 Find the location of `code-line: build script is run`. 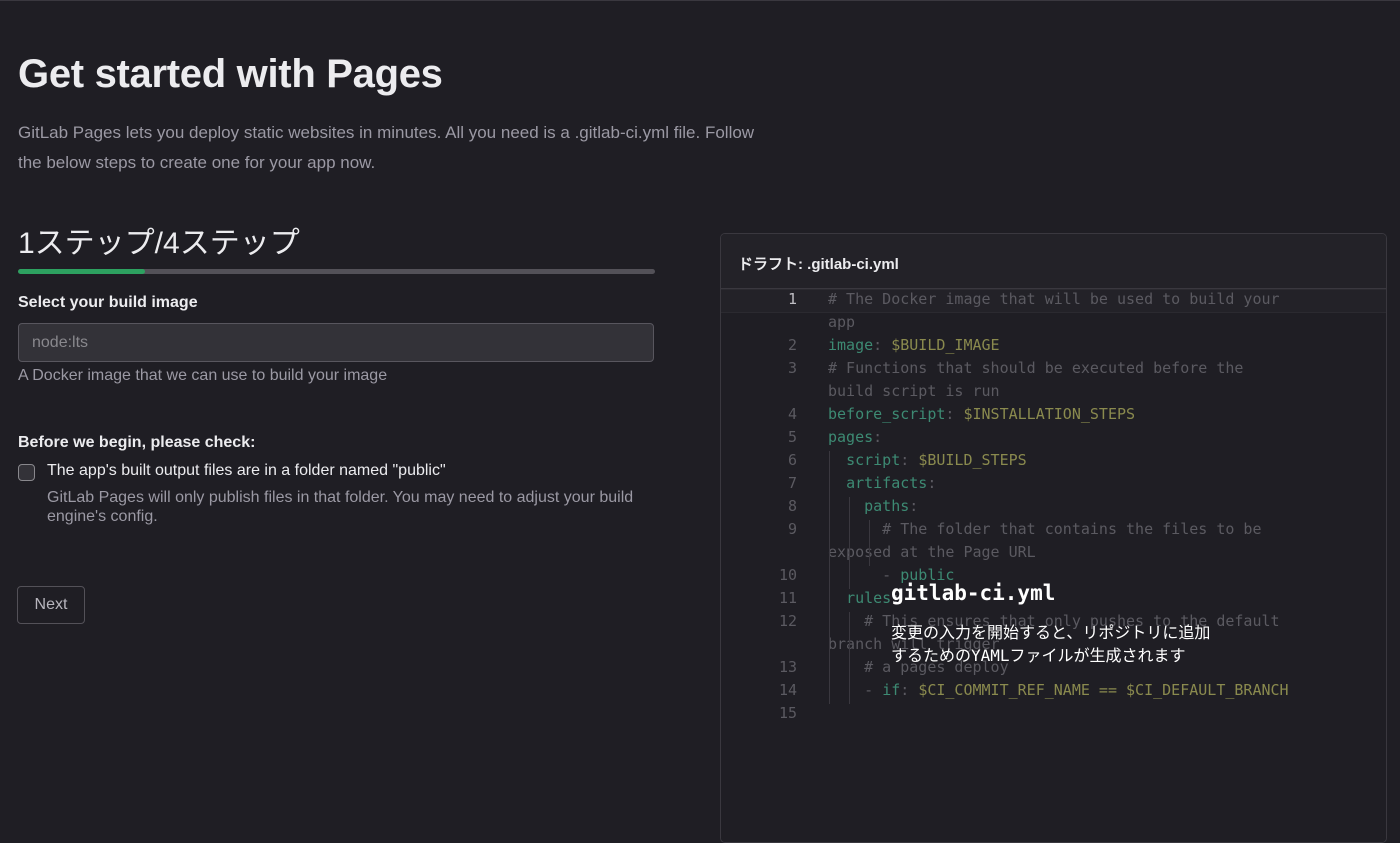

code-line: build script is run is located at coordinates (914, 391).